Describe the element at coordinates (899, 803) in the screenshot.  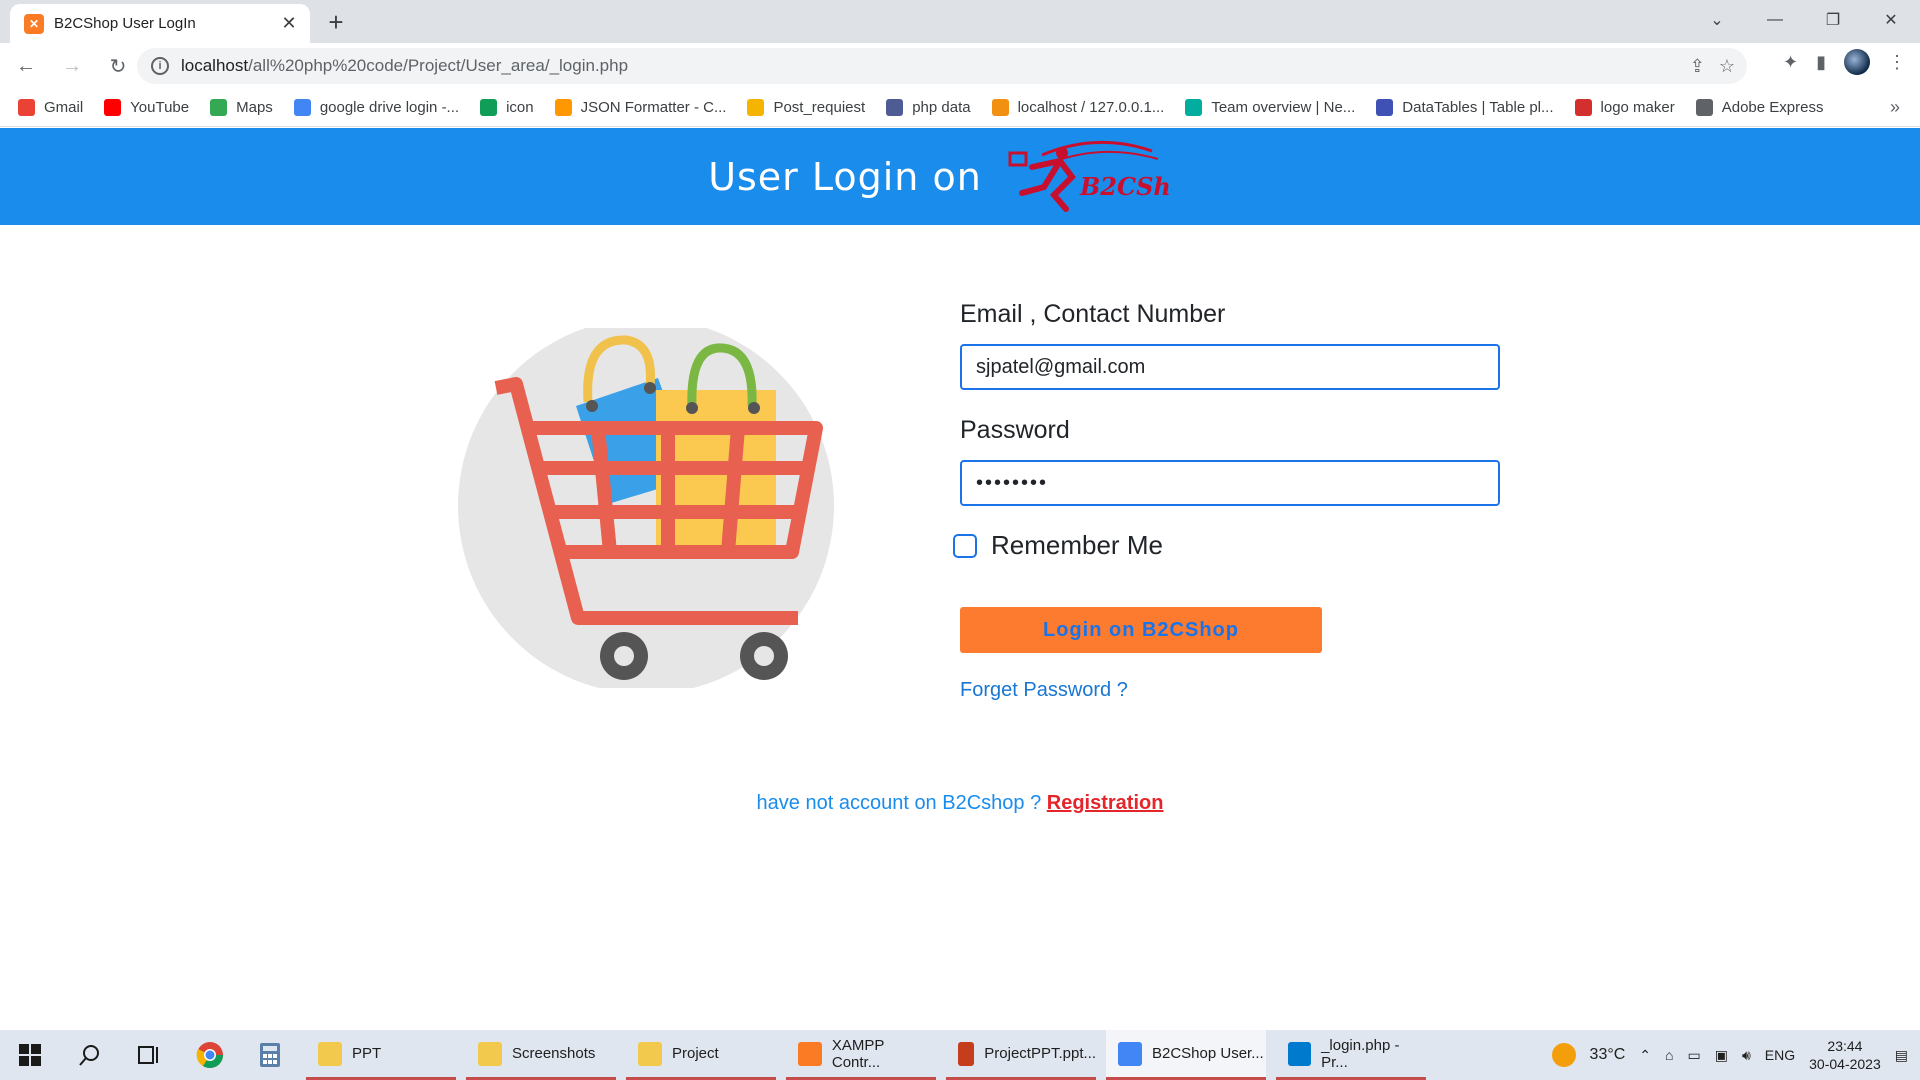
I see `register-prompt: have not account on B2Cshop ?` at that location.